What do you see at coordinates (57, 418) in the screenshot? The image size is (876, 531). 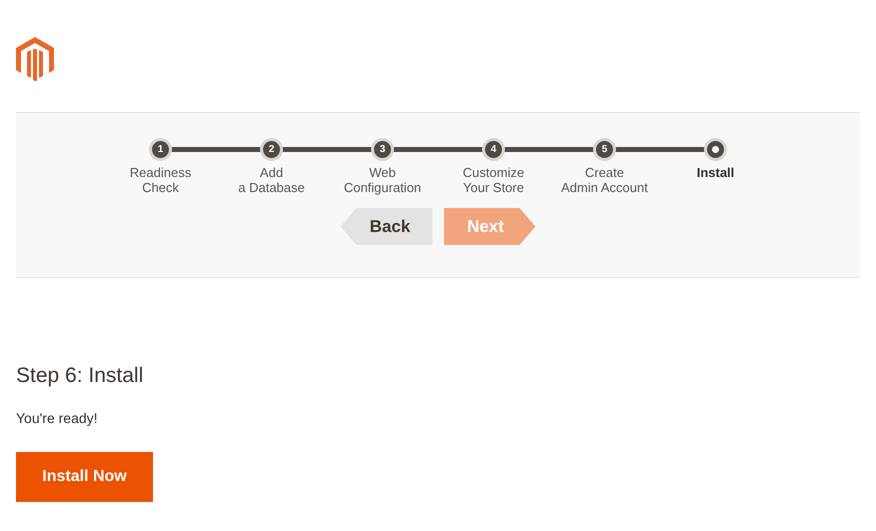 I see `ready-message: You're ready!` at bounding box center [57, 418].